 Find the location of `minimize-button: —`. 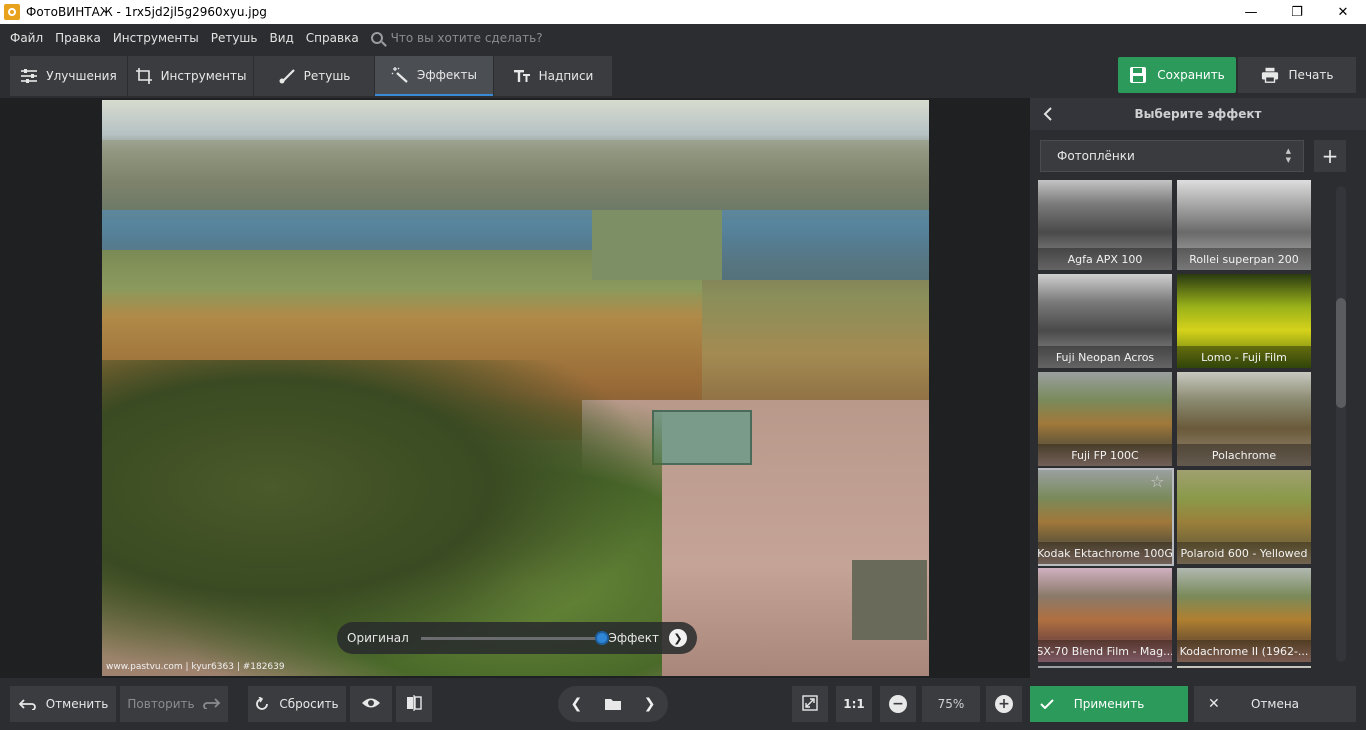

minimize-button: — is located at coordinates (1251, 12).